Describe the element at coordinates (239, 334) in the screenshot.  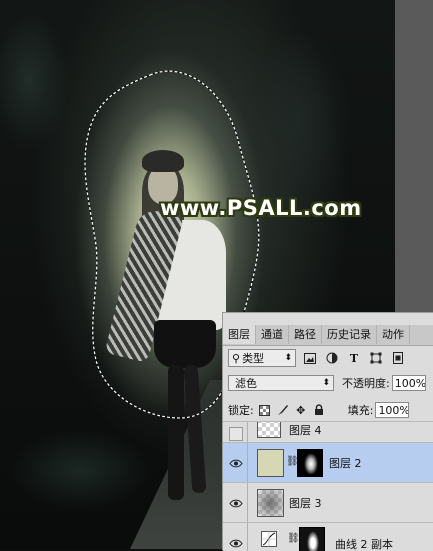
I see `tab-layers: 图层` at that location.